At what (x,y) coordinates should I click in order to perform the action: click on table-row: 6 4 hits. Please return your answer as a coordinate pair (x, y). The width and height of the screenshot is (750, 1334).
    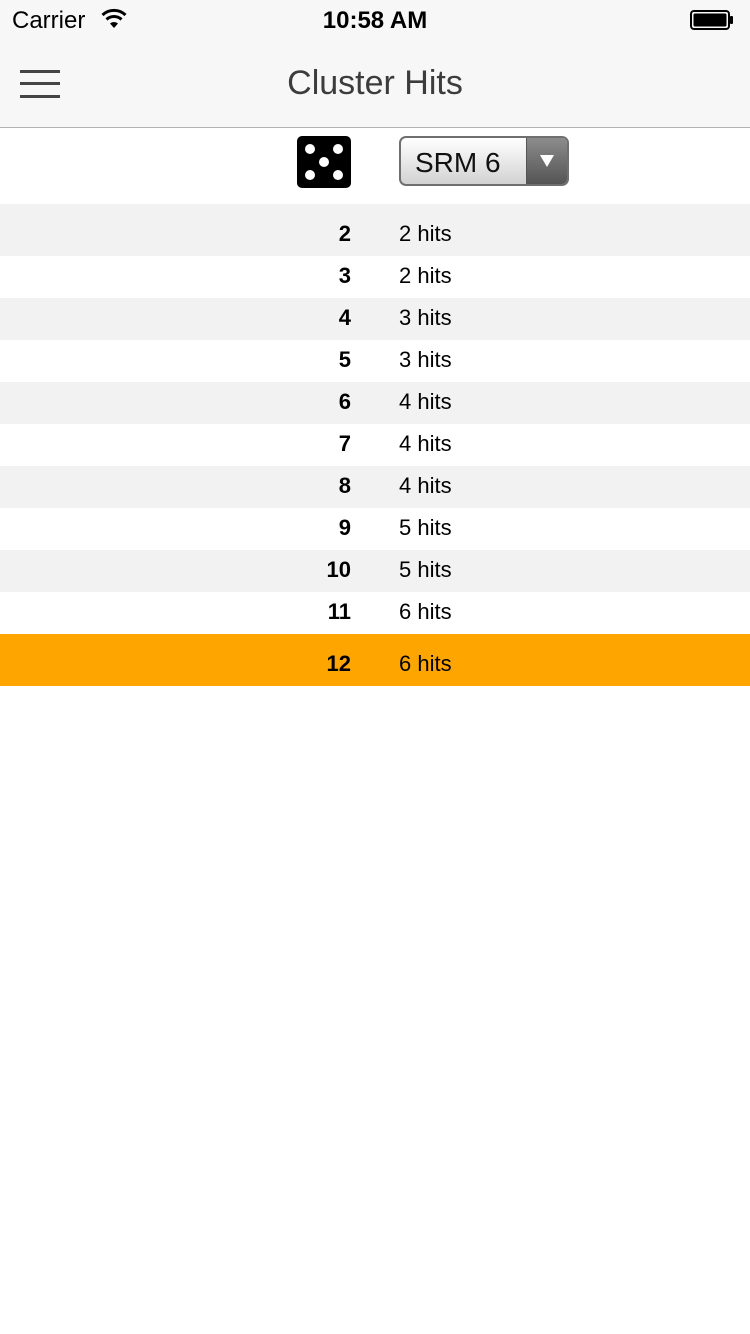
    Looking at the image, I should click on (375, 403).